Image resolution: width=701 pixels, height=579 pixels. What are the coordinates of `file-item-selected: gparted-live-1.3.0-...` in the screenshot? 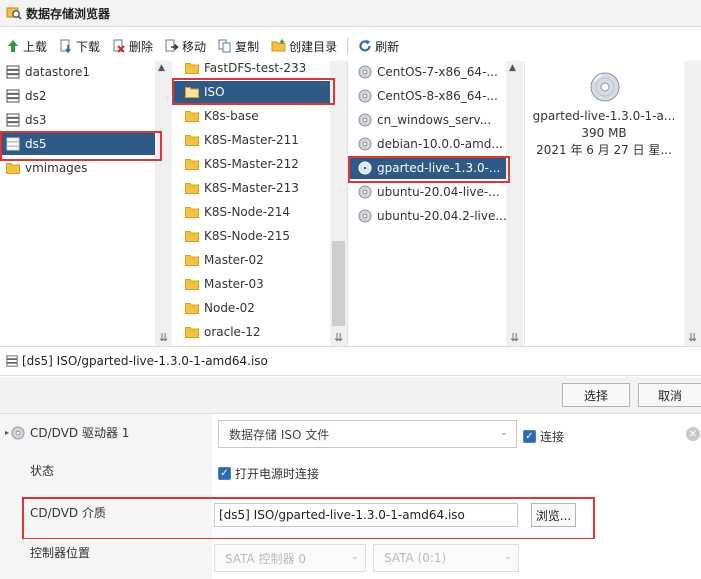 It's located at (427, 168).